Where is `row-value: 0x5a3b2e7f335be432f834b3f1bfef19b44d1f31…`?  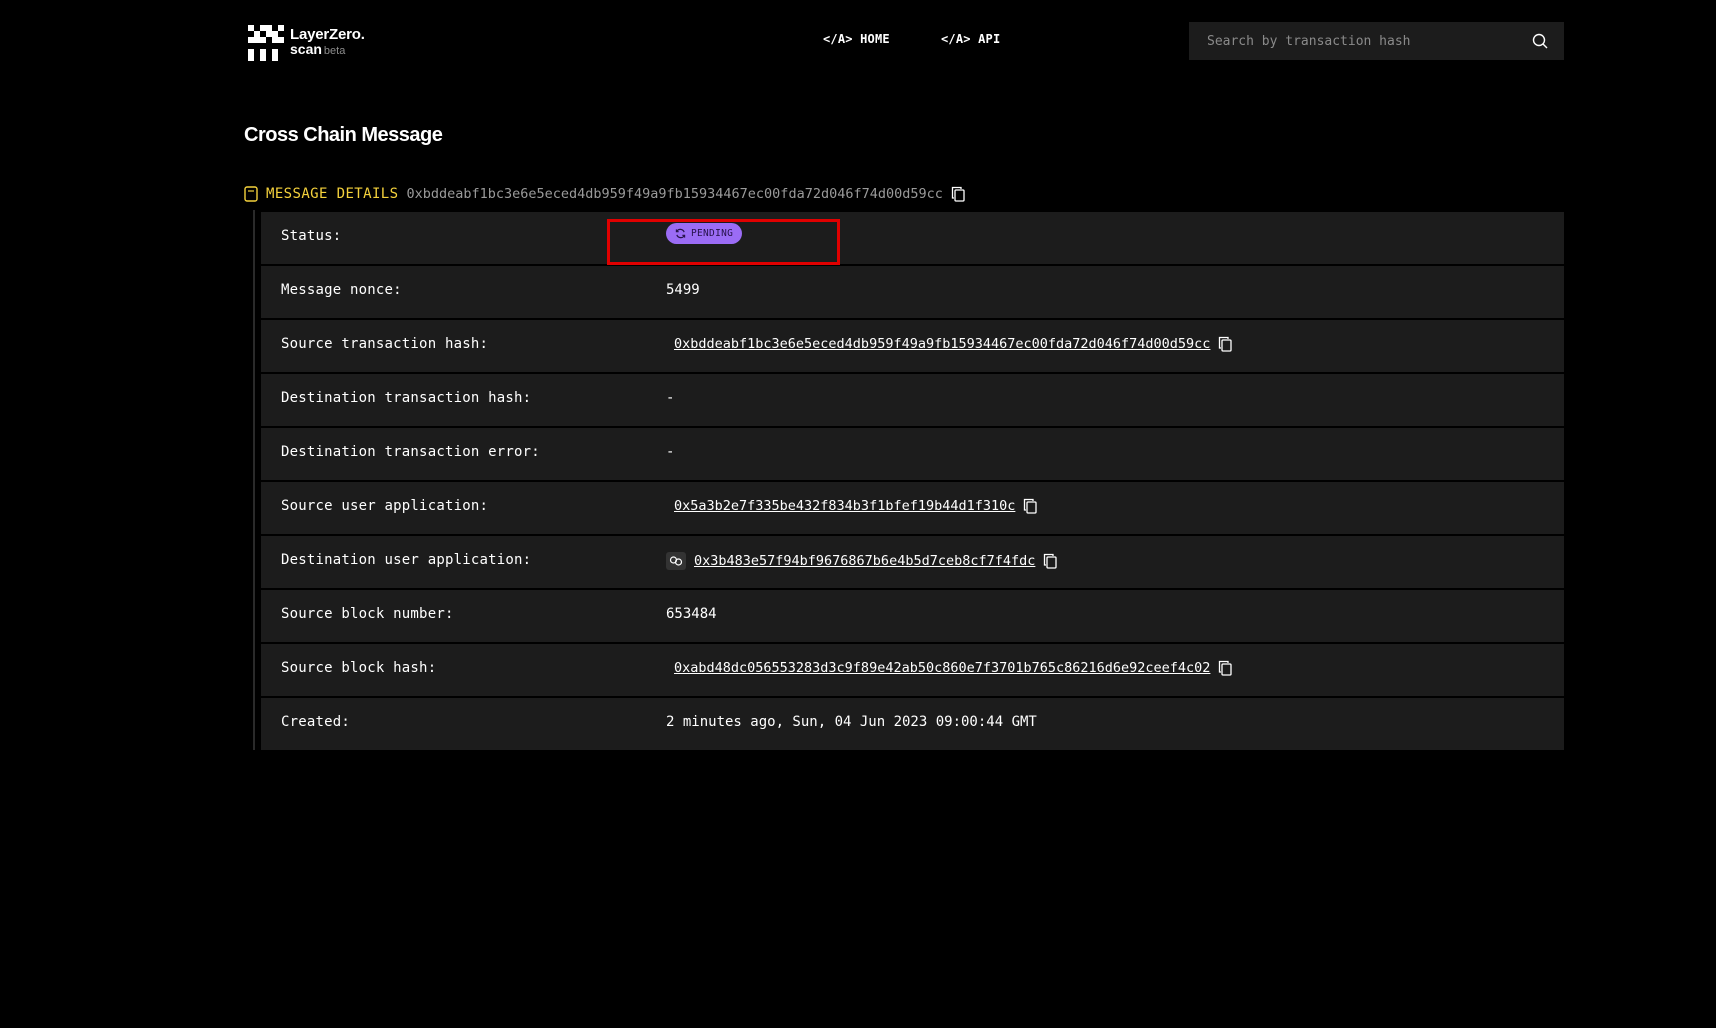 row-value: 0x5a3b2e7f335be432f834b3f1bfef19b44d1f31… is located at coordinates (856, 506).